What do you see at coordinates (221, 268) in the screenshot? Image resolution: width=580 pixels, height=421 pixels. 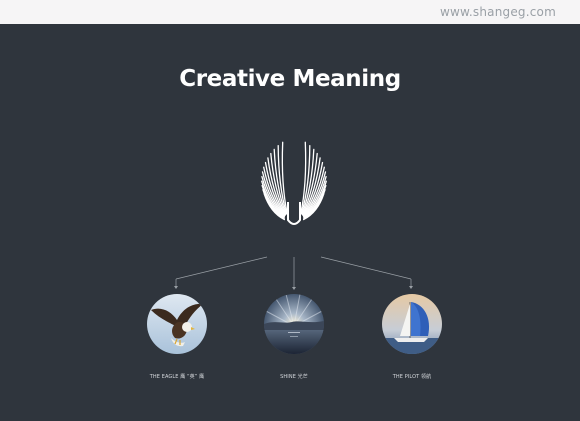 I see `connector-left` at bounding box center [221, 268].